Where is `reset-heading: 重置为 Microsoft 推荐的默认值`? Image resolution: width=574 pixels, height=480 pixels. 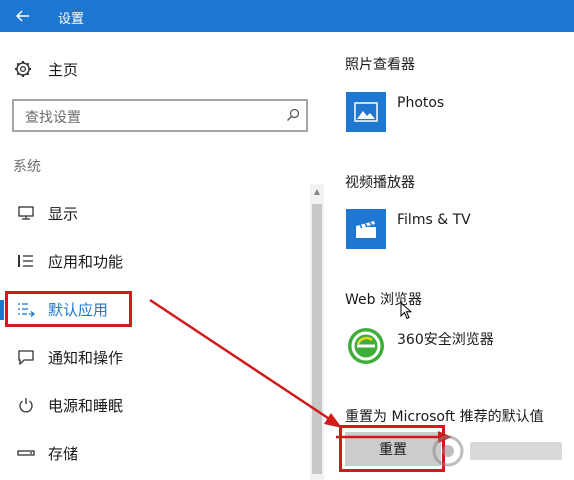 reset-heading: 重置为 Microsoft 推荐的默认值 is located at coordinates (444, 417).